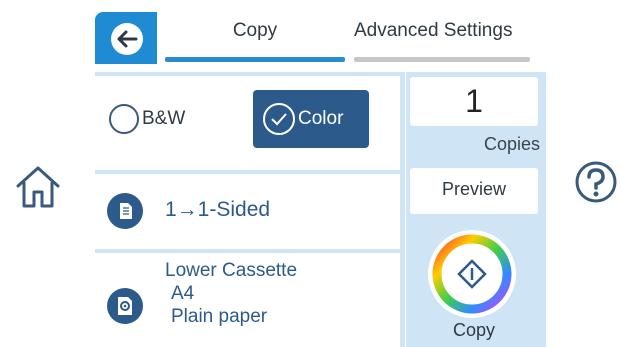  Describe the element at coordinates (124, 119) in the screenshot. I see `bw-radio-icon` at that location.